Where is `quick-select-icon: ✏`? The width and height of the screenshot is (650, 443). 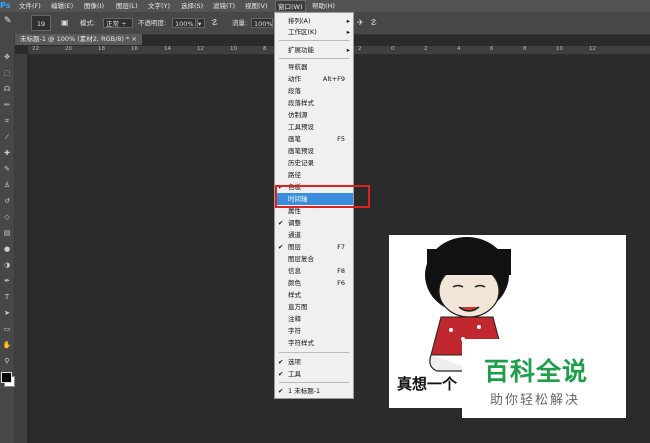 quick-select-icon: ✏ is located at coordinates (7, 105).